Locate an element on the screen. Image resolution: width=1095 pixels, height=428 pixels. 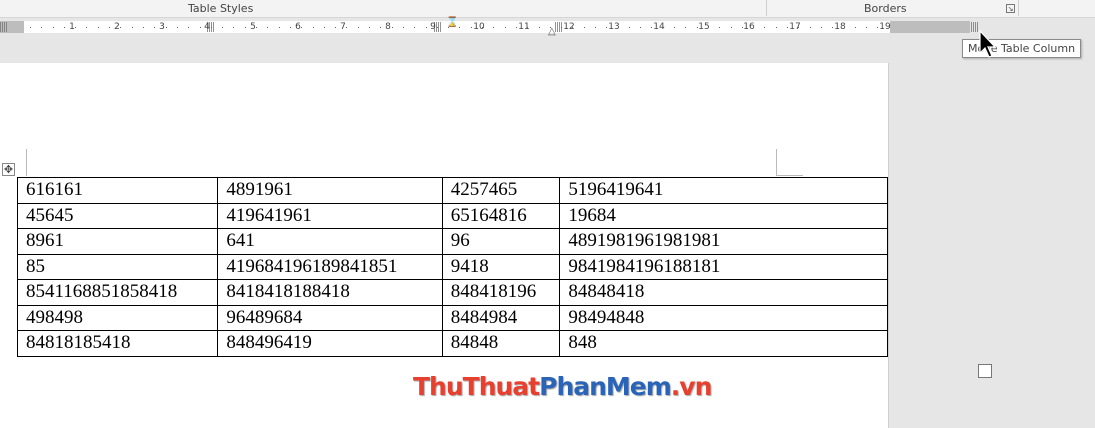
ruler-number: 17 is located at coordinates (795, 27).